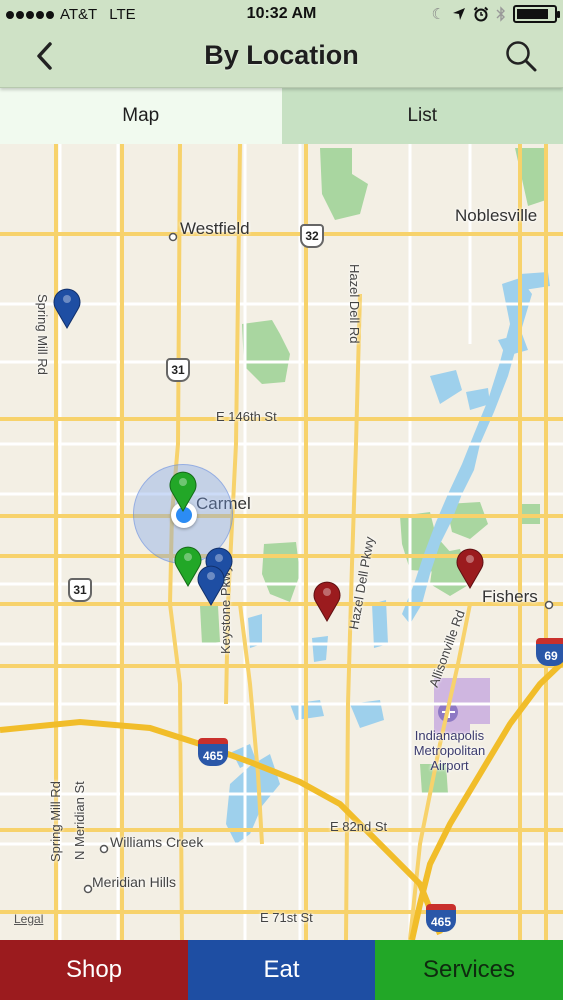  What do you see at coordinates (213, 752) in the screenshot?
I see `i-465-shield-west: 465` at bounding box center [213, 752].